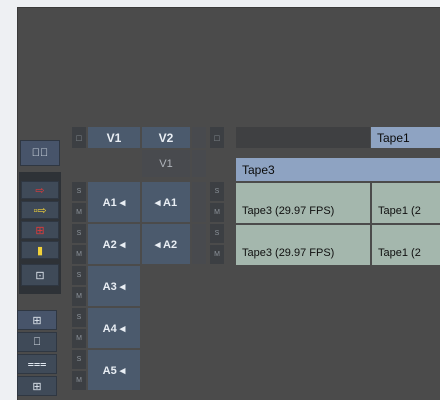  I want to click on track-monitor-v1, so click(199, 163).